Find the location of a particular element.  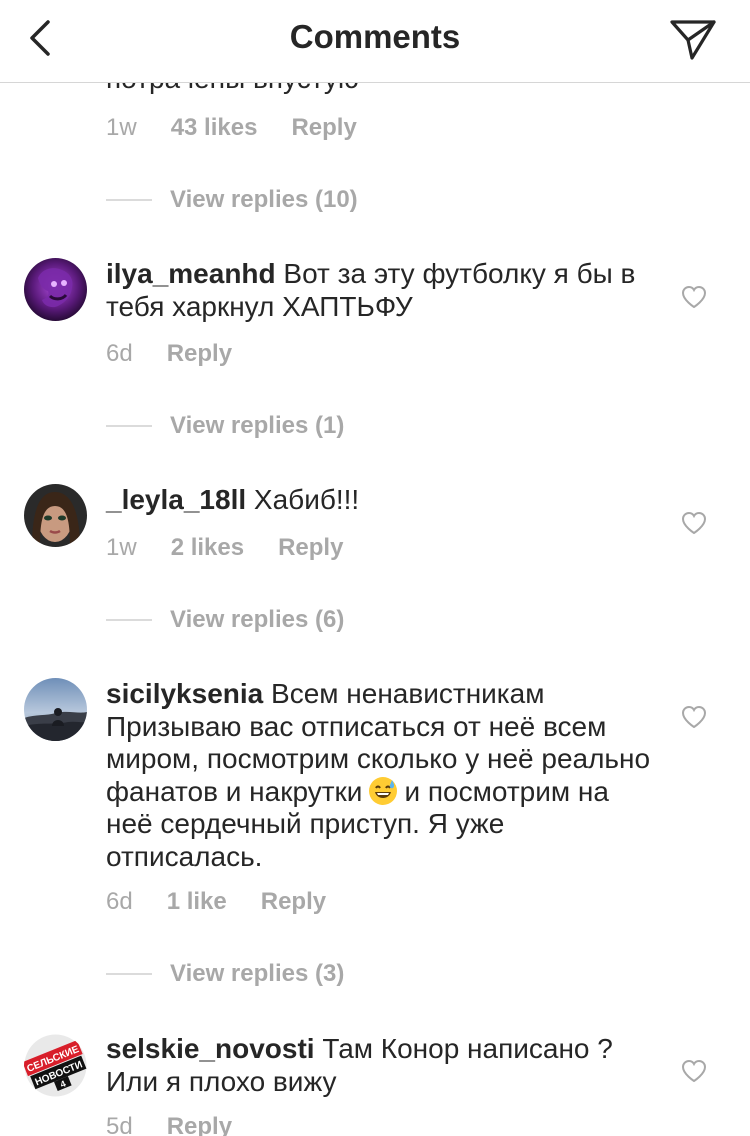

comment-likes: 43 likes is located at coordinates (214, 128).